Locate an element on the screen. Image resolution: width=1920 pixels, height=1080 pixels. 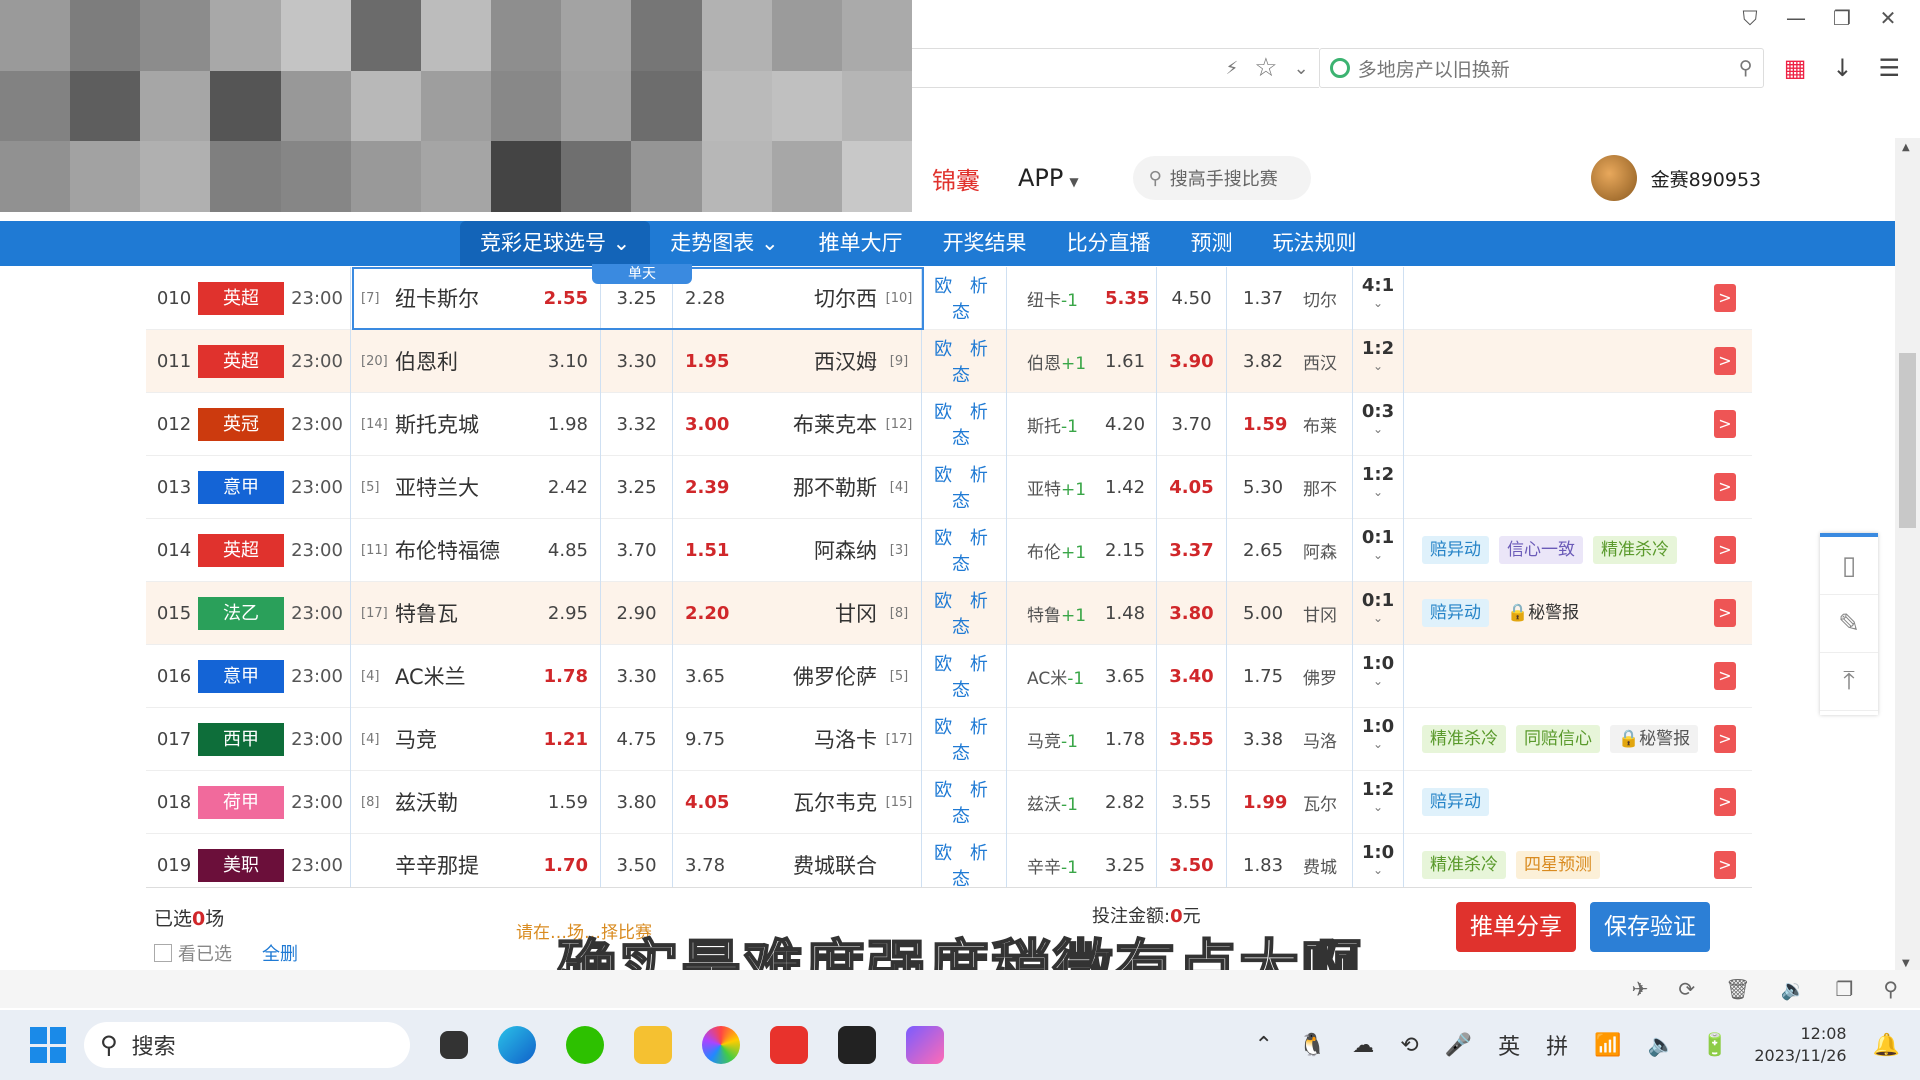
handicap-home-cell: 特鲁+1 1.48 is located at coordinates (1081, 613).